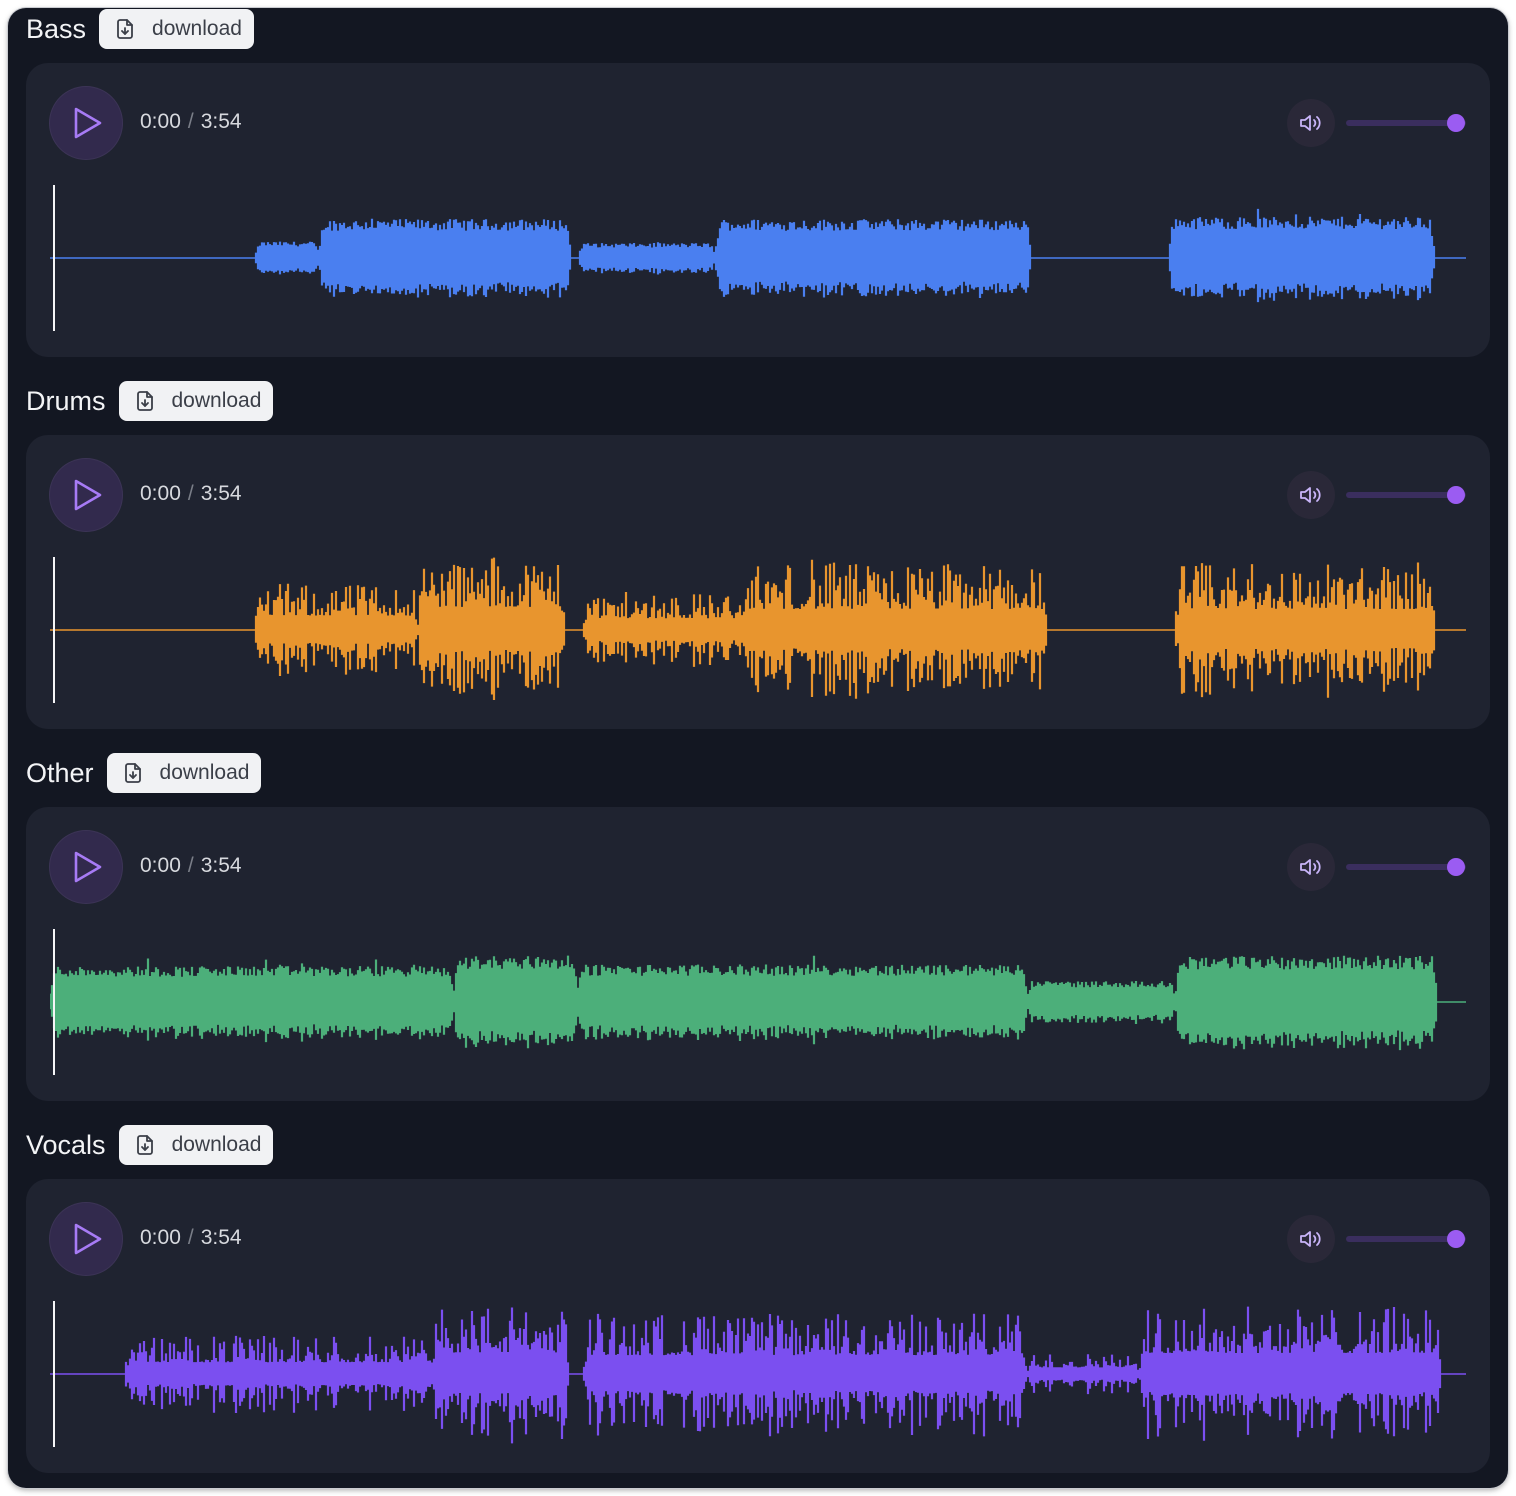  I want to click on stem-title: Other, so click(60, 773).